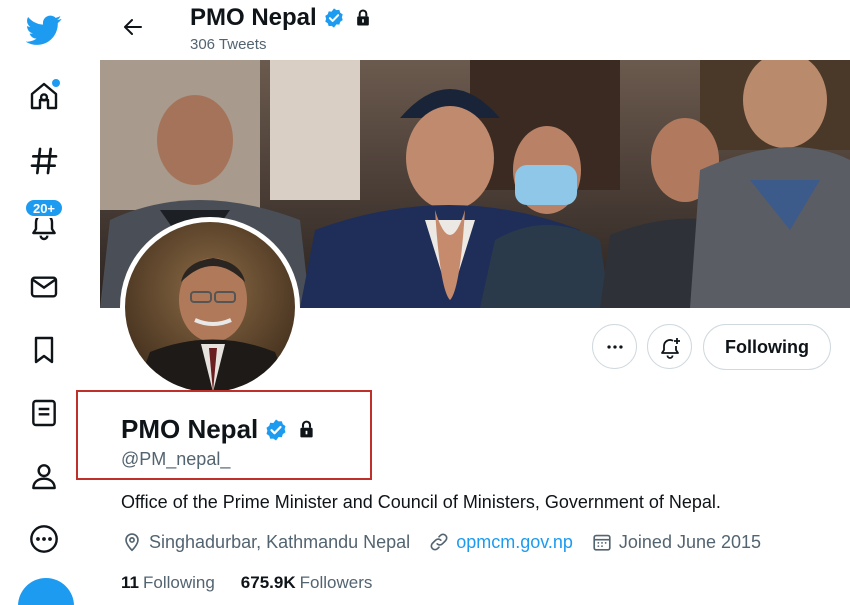 This screenshot has height=605, width=850. I want to click on back-arrow-icon, so click(133, 27).